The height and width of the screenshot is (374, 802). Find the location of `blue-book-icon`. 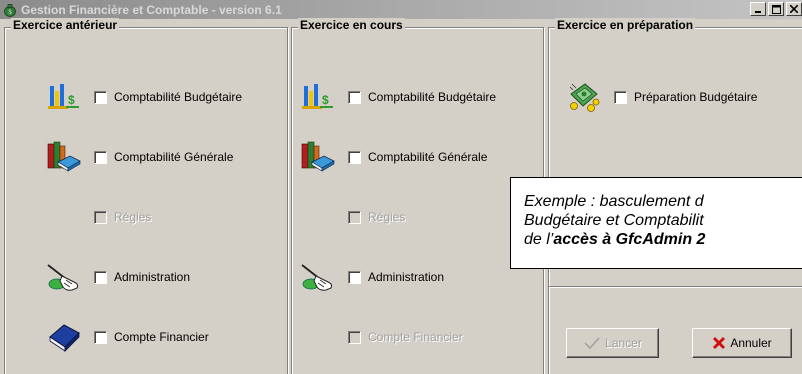

blue-book-icon is located at coordinates (64, 337).